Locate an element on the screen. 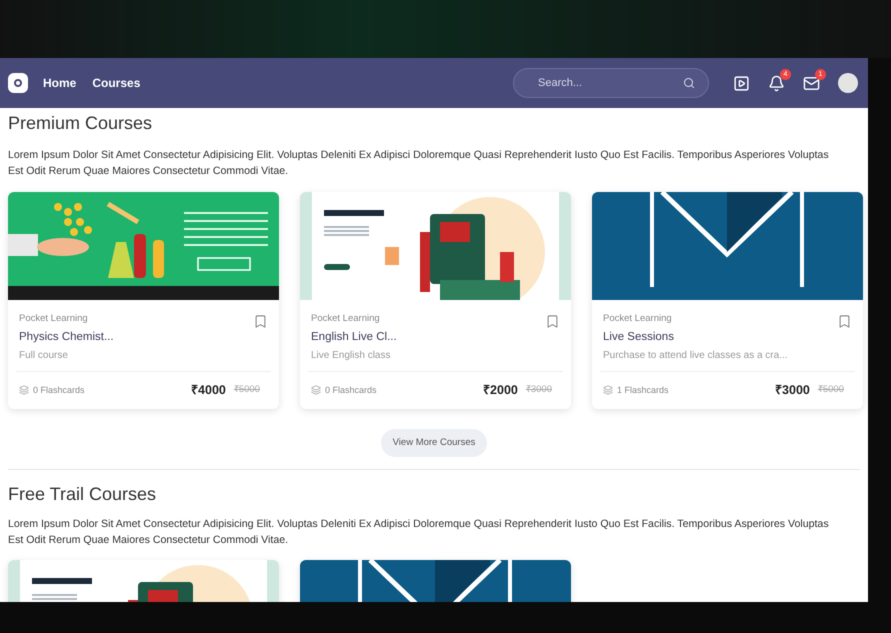 This screenshot has width=891, height=633. course-subtitle: Live English class is located at coordinates (351, 356).